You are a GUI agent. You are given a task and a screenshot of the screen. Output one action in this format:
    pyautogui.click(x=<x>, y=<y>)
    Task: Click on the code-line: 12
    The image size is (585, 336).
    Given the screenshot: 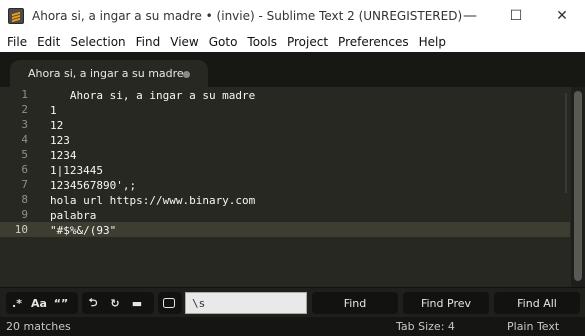 What is the action you would take?
    pyautogui.click(x=60, y=125)
    